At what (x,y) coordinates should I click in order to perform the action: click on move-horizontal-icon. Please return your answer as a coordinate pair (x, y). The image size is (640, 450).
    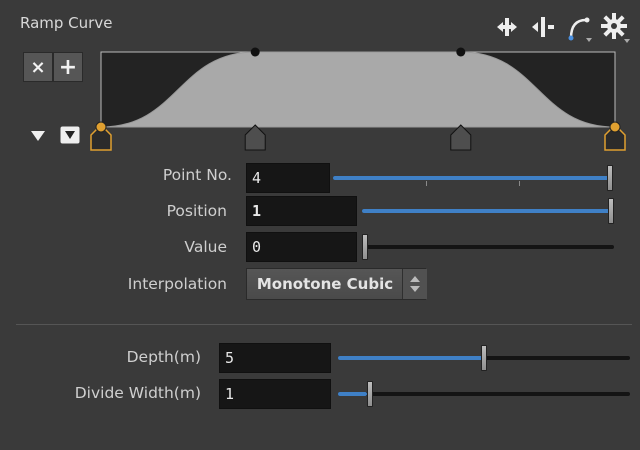
    Looking at the image, I should click on (507, 26).